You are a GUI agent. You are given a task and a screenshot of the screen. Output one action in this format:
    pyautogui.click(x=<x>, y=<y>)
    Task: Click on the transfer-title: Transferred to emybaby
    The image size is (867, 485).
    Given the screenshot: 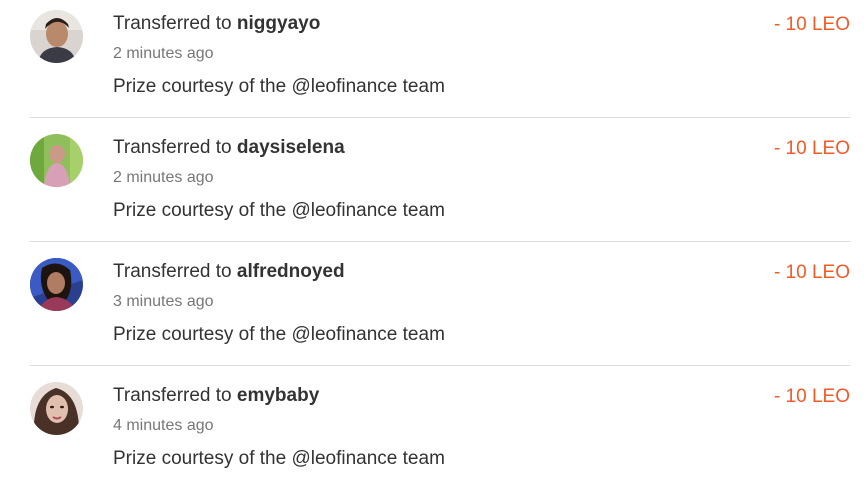 What is the action you would take?
    pyautogui.click(x=216, y=396)
    